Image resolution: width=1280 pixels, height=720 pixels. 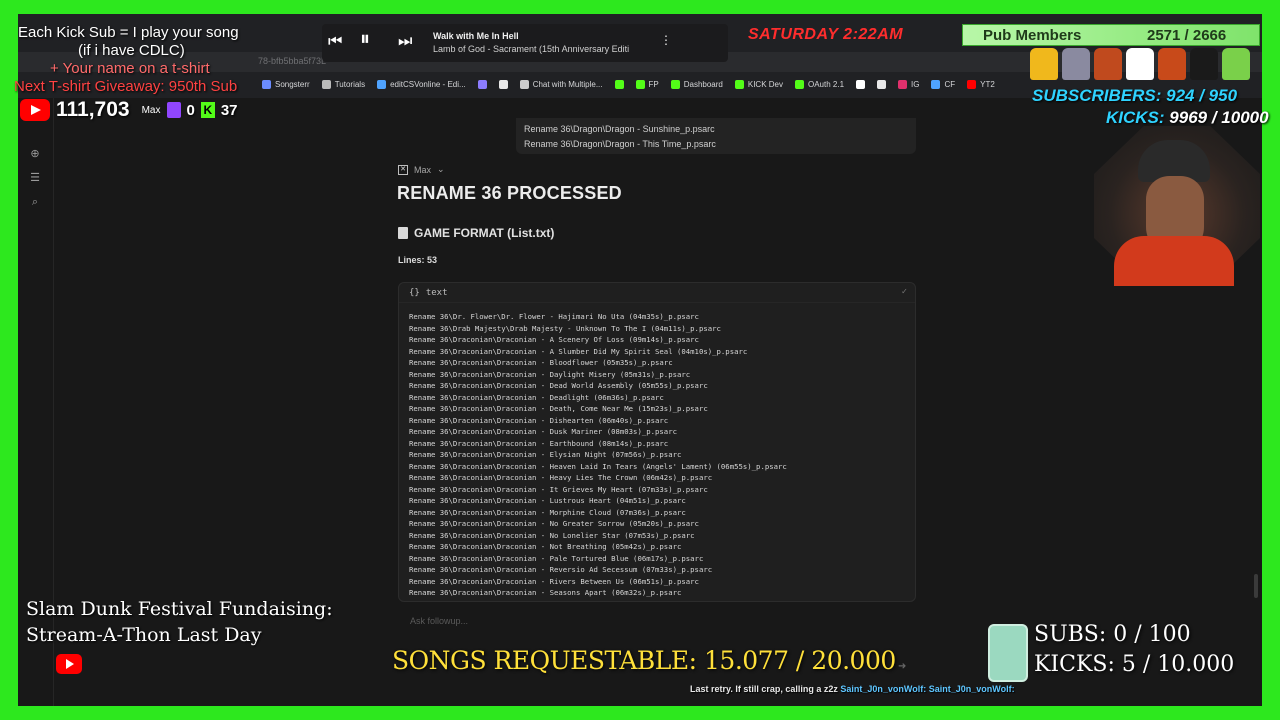 What do you see at coordinates (1174, 261) in the screenshot?
I see `webcam-shirt` at bounding box center [1174, 261].